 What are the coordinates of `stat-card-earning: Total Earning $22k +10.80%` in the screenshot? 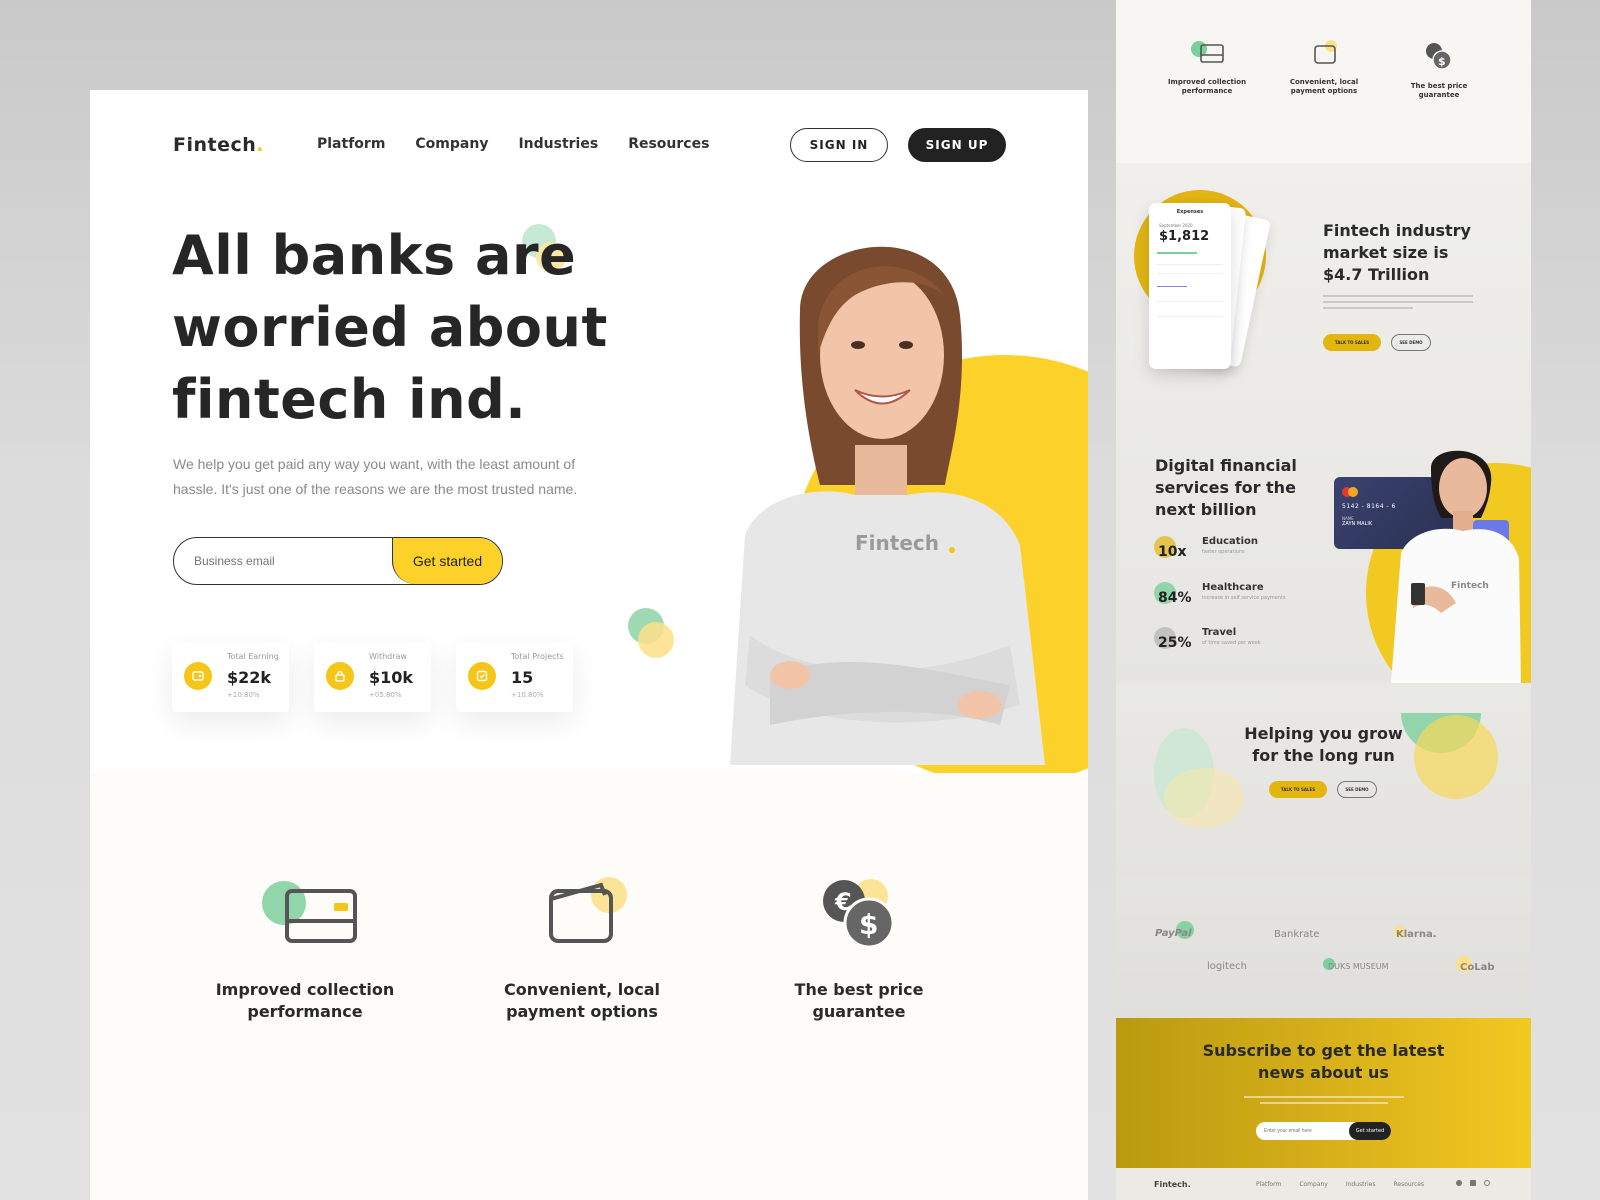 It's located at (230, 677).